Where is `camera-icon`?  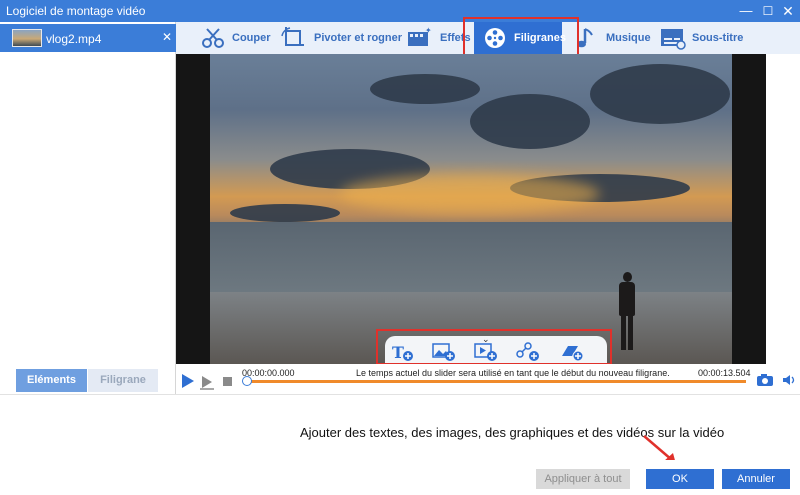 camera-icon is located at coordinates (765, 380).